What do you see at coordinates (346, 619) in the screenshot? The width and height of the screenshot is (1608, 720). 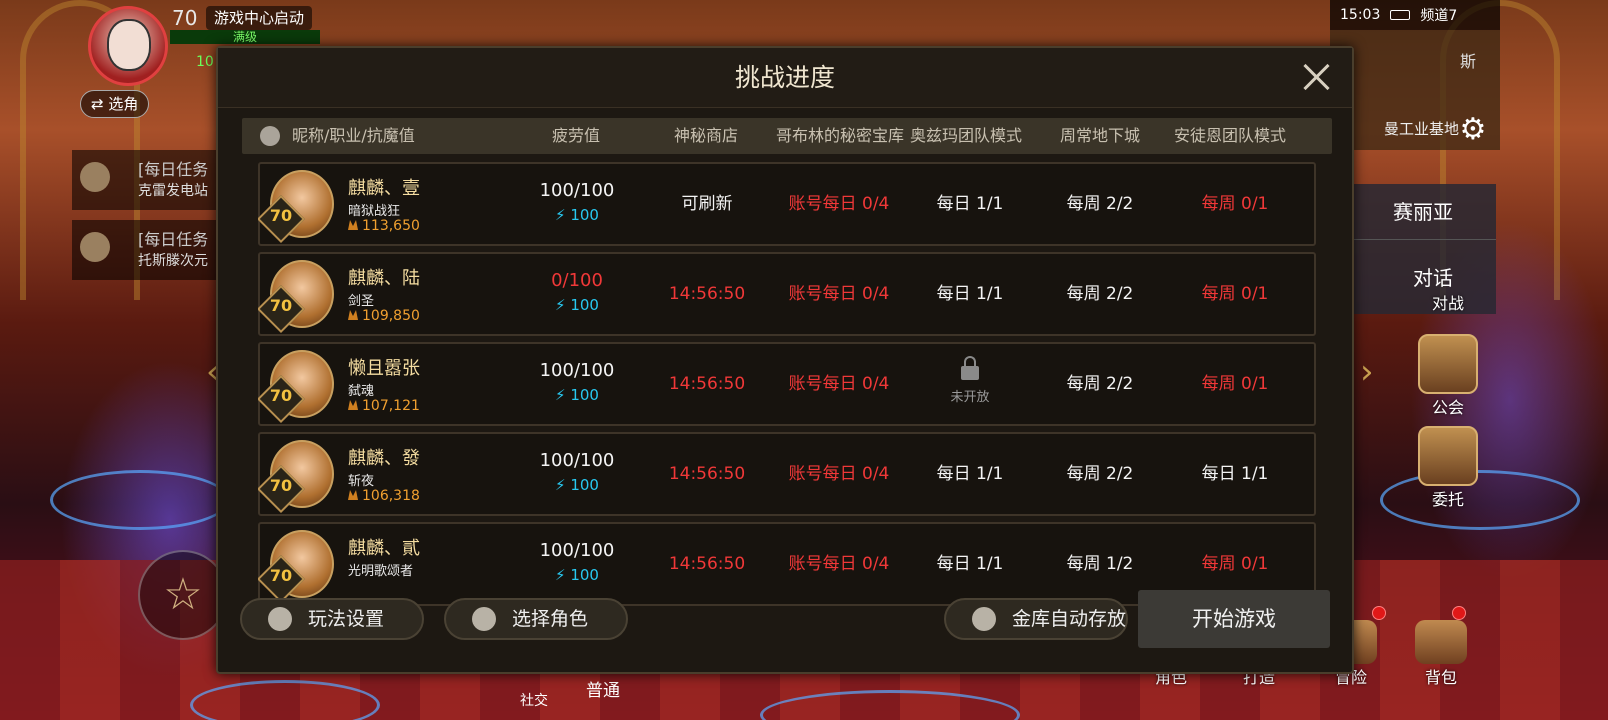 I see `button-label: 玩法设置` at bounding box center [346, 619].